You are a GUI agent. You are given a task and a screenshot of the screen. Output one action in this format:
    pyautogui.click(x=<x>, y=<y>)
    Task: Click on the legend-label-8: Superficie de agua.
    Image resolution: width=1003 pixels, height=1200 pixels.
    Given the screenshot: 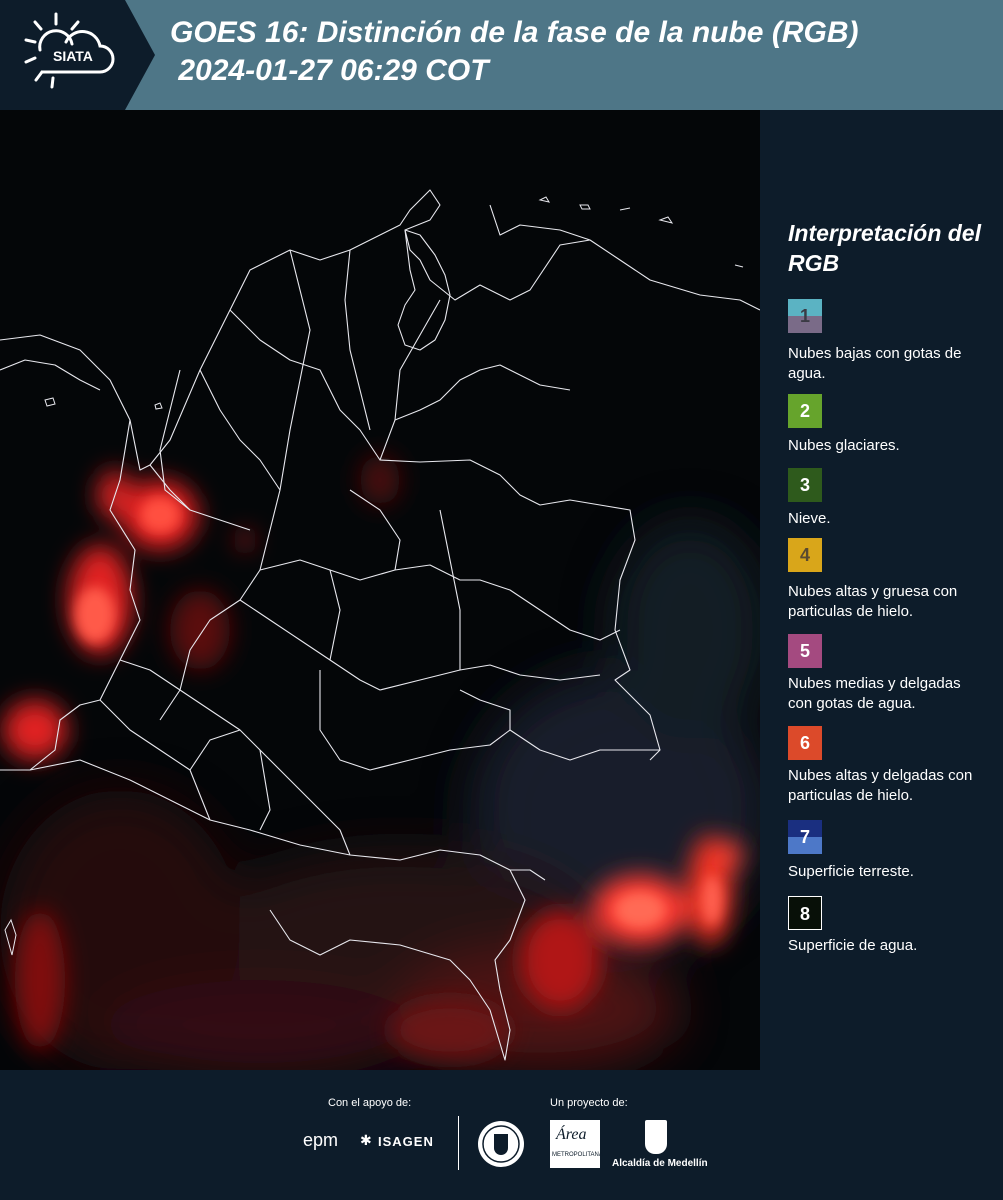 What is the action you would take?
    pyautogui.click(x=853, y=945)
    